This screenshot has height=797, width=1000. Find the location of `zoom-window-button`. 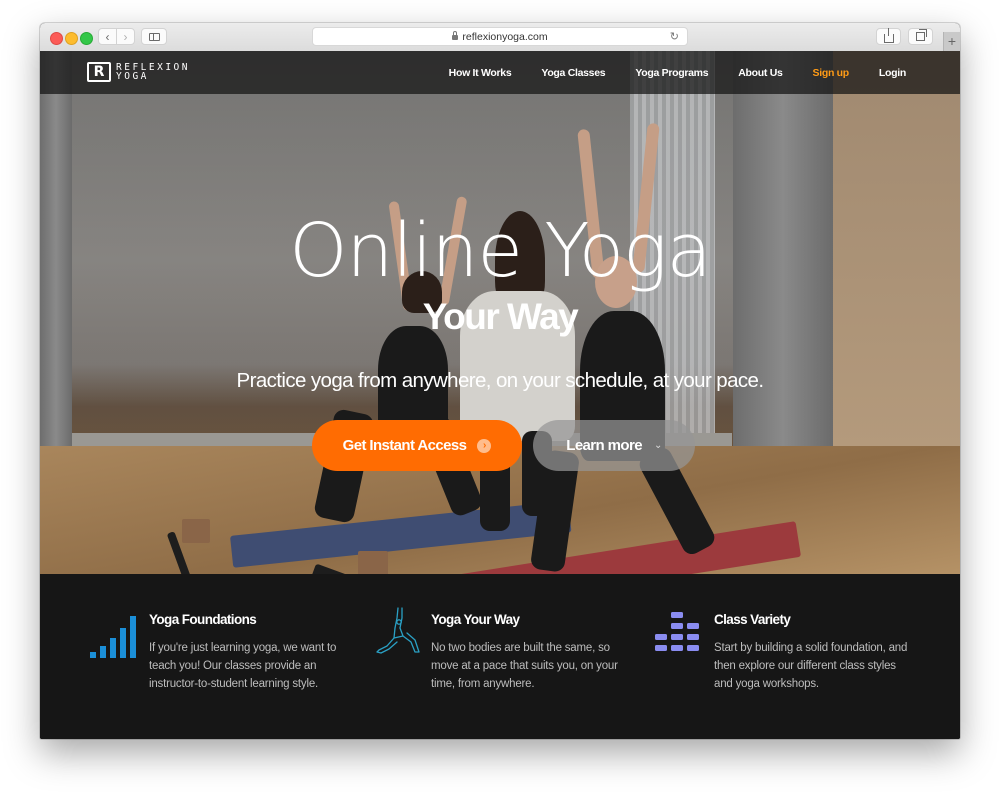

zoom-window-button is located at coordinates (86, 38).